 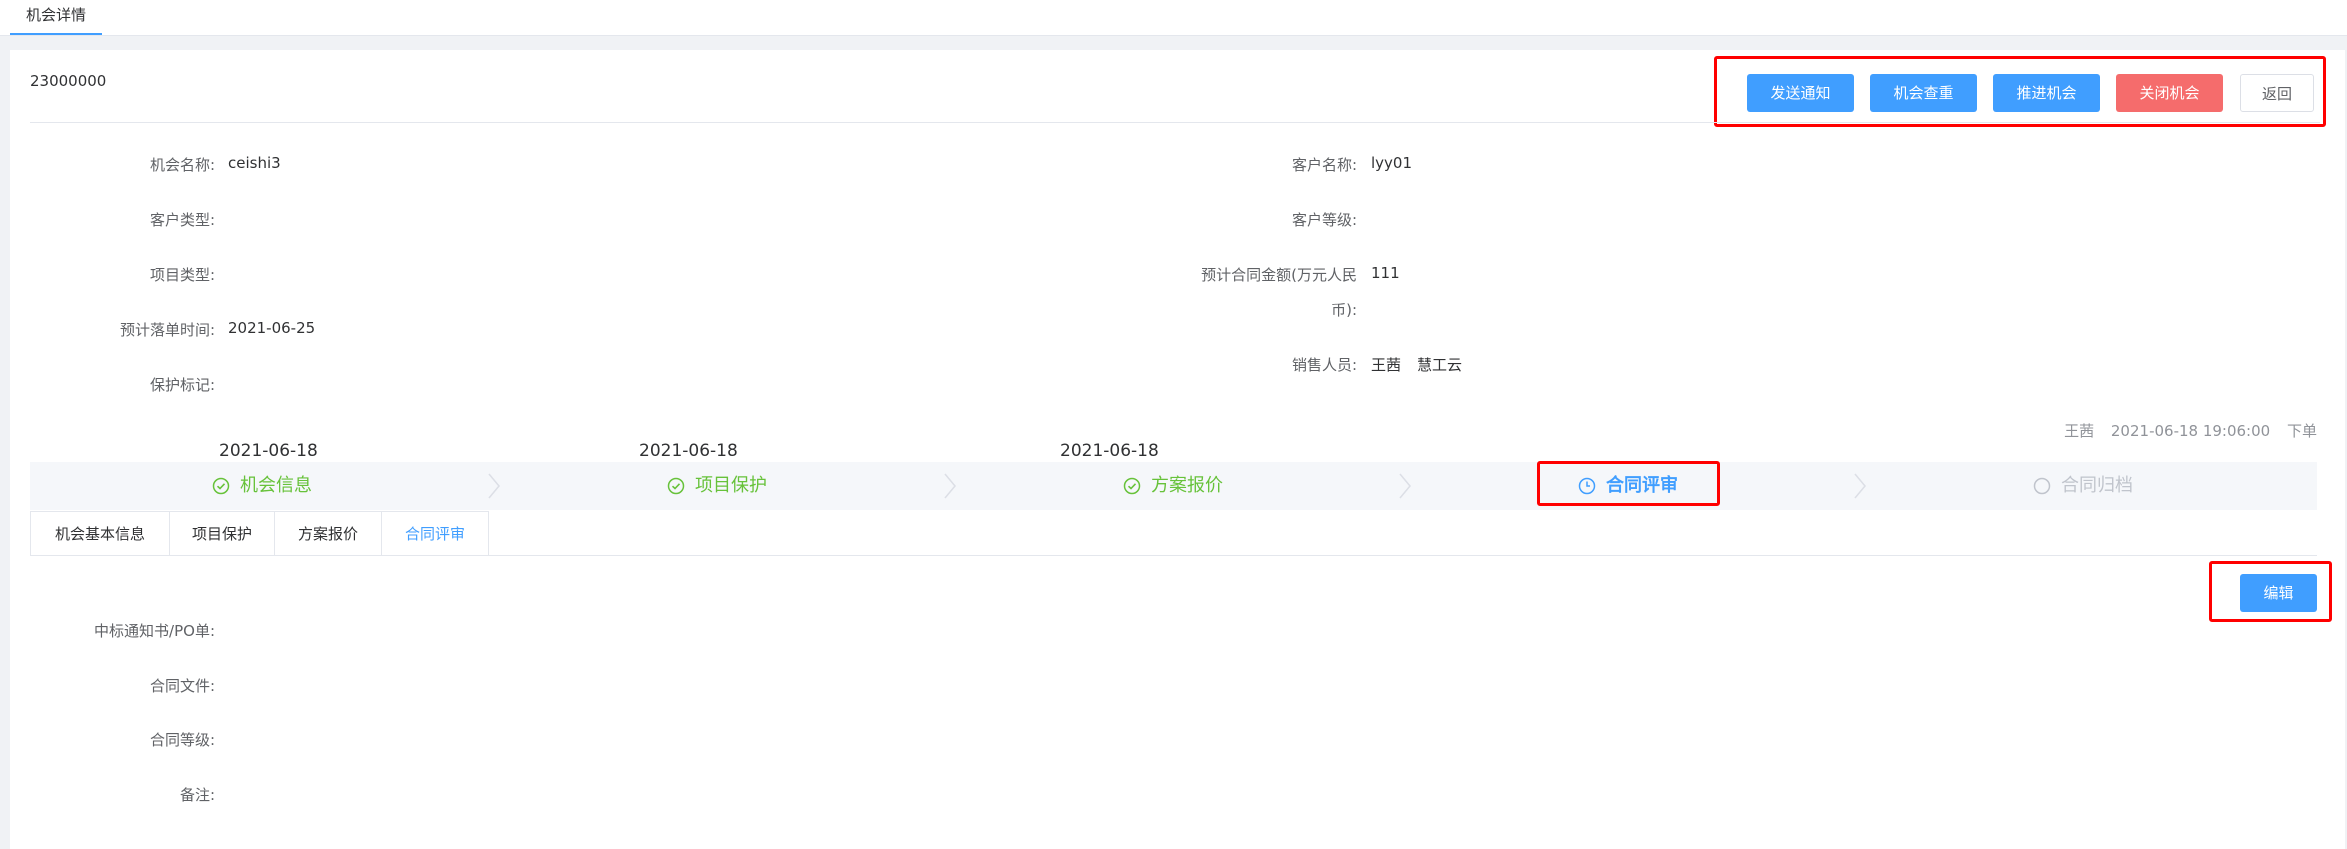 I want to click on tab-solution-quote: 方案报价, so click(x=328, y=533).